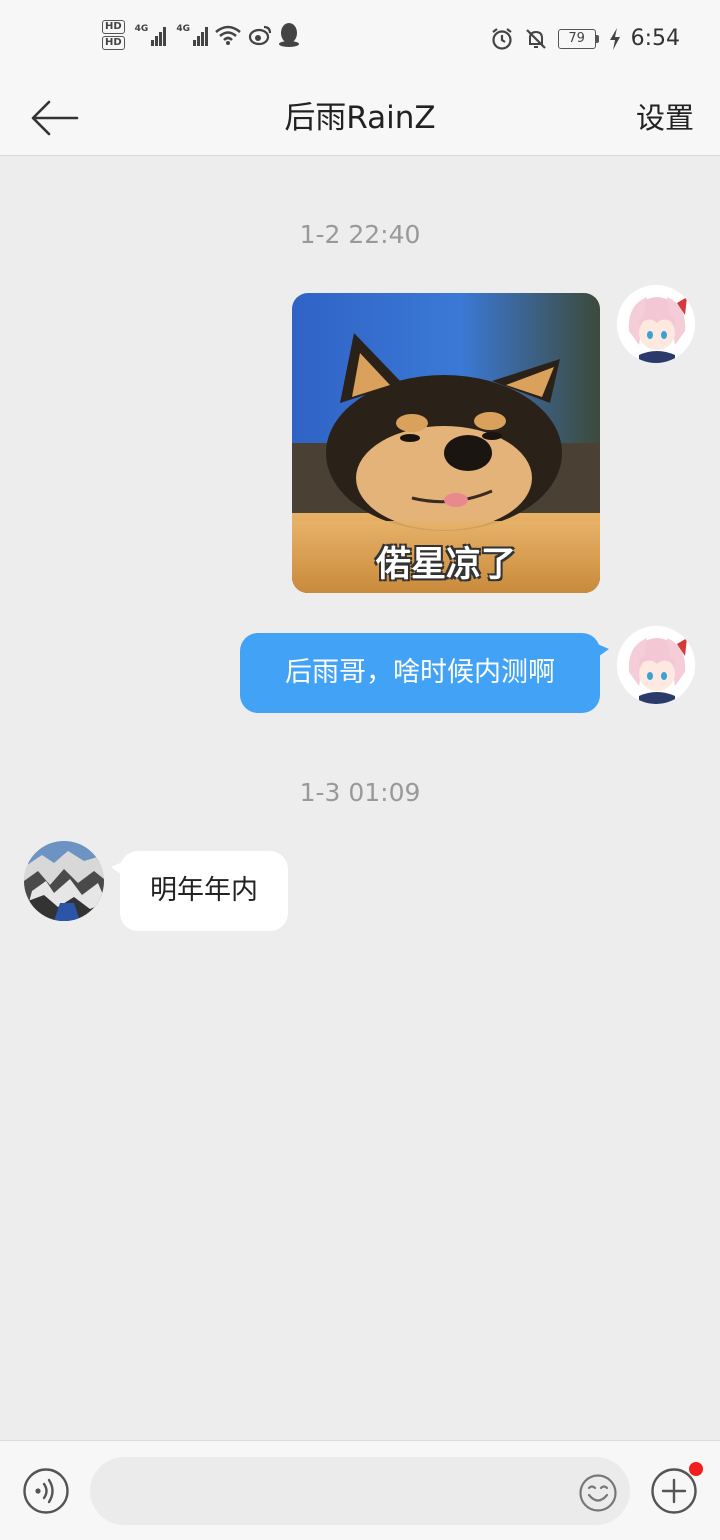 The image size is (720, 1540). What do you see at coordinates (424, 673) in the screenshot?
I see `outgoing-message: 后雨哥，啥时候内测啊` at bounding box center [424, 673].